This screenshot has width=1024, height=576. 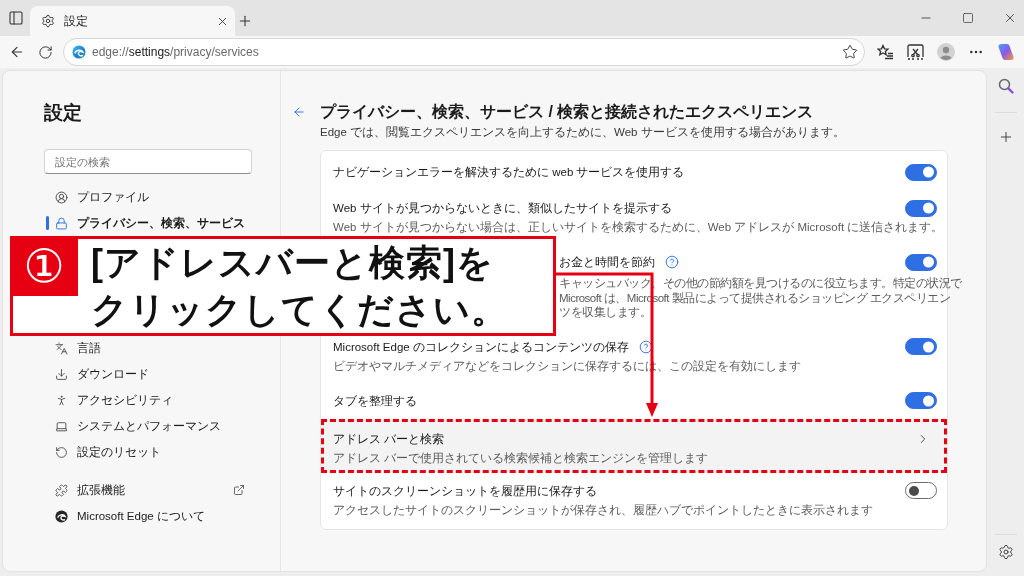 What do you see at coordinates (132, 21) in the screenshot?
I see `browser-tab: 設定` at bounding box center [132, 21].